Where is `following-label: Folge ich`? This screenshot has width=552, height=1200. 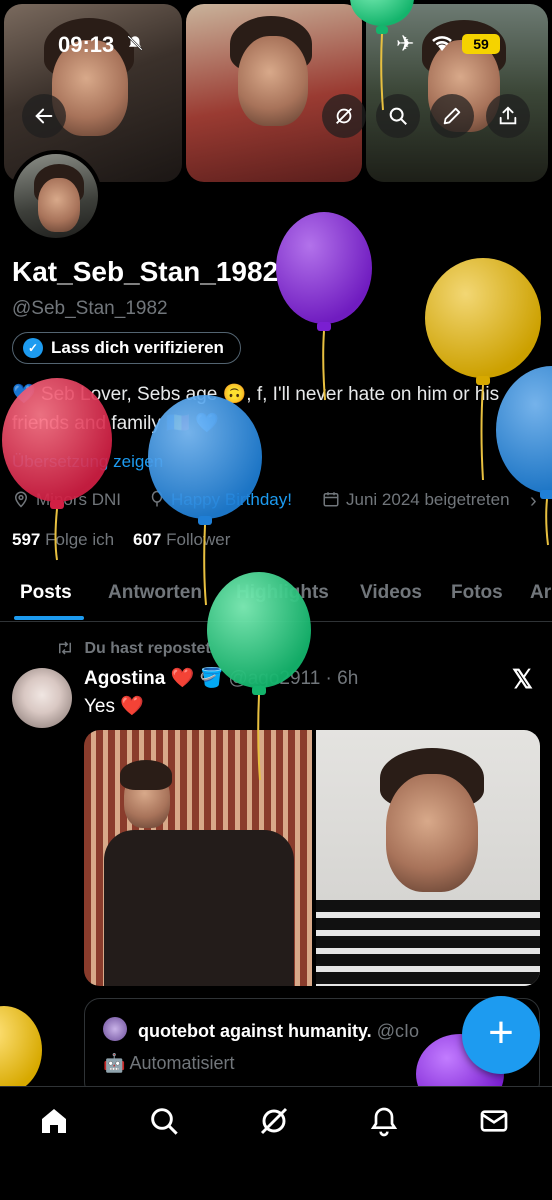
following-label: Folge ich is located at coordinates (79, 539).